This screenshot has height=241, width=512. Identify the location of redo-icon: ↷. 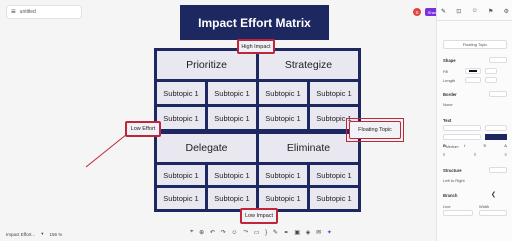
(223, 232).